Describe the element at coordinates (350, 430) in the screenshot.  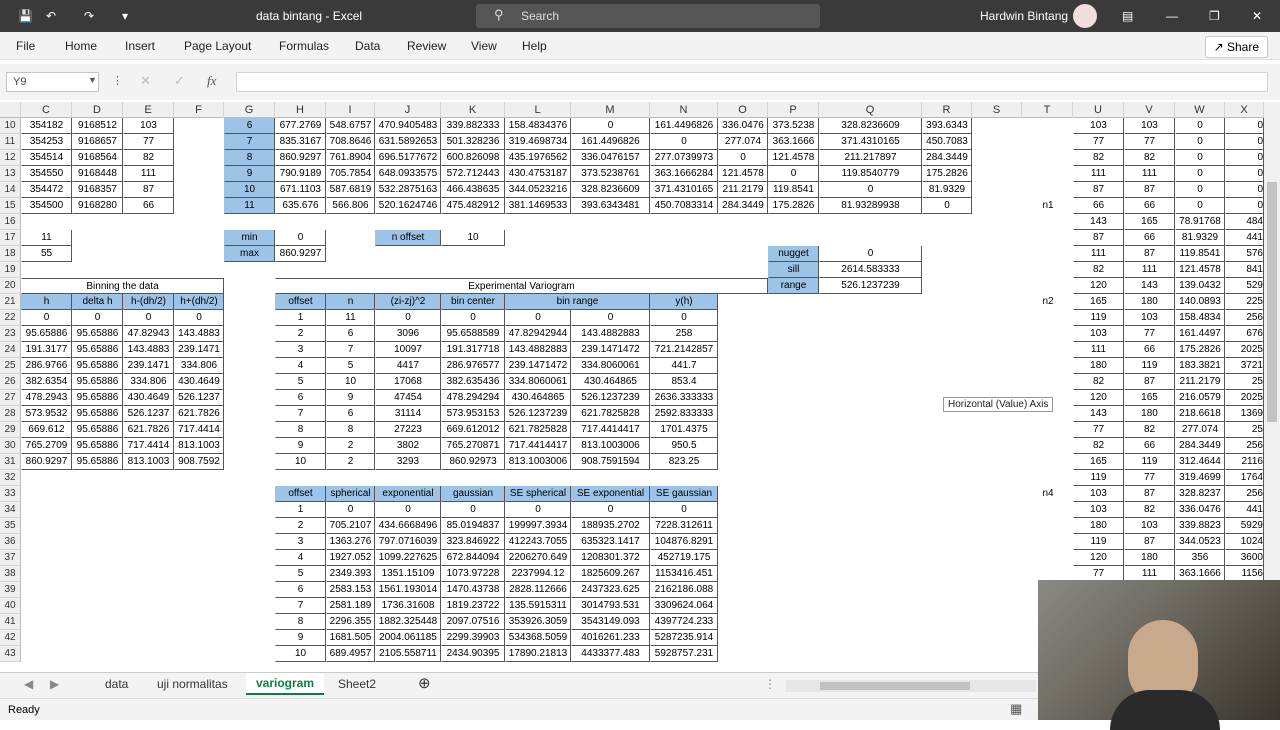
I see `cell-i29: 8` at that location.